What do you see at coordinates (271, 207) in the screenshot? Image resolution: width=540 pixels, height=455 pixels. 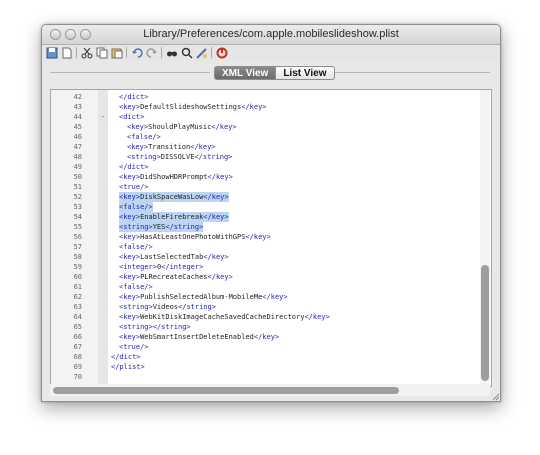 I see `code-line: 53 <false/>` at bounding box center [271, 207].